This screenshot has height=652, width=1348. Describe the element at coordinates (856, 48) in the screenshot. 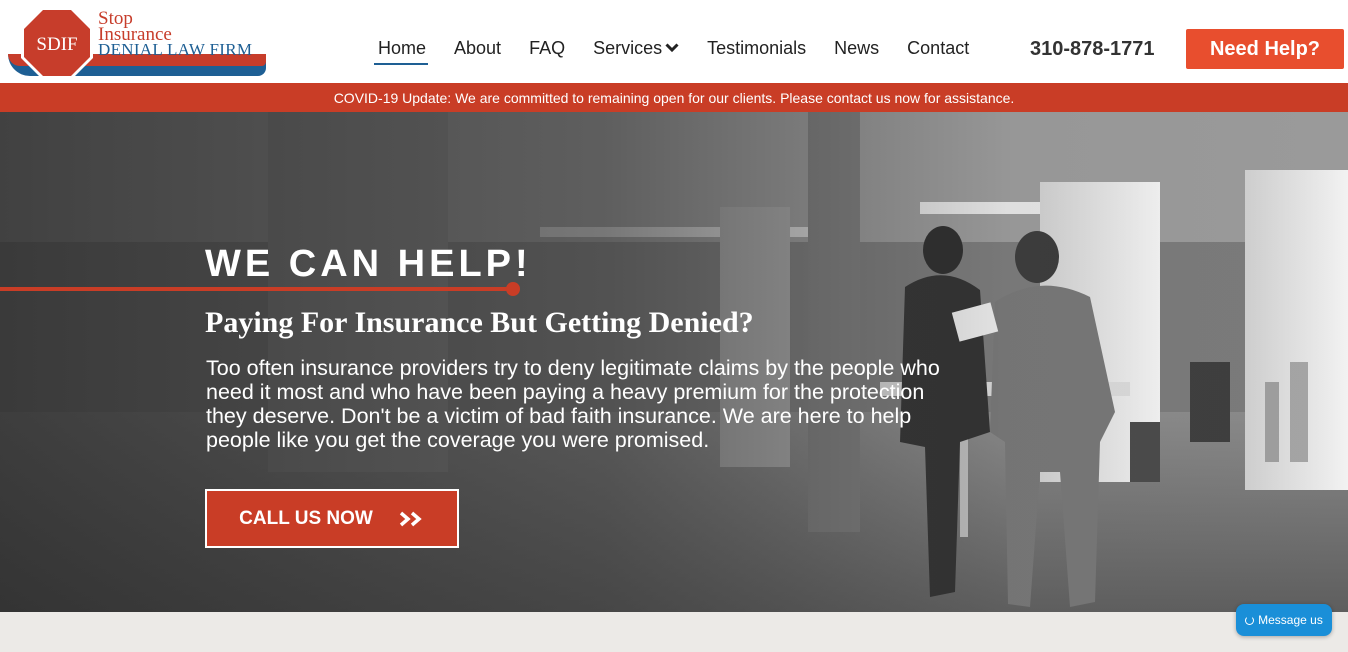

I see `nav-news: News` at that location.